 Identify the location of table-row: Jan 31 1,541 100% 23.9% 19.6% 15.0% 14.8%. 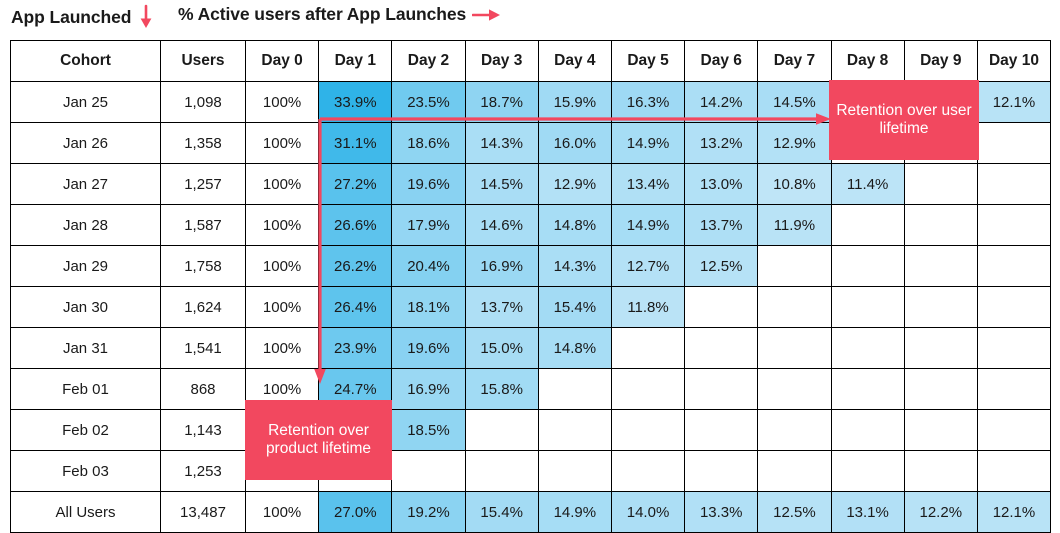
(531, 348).